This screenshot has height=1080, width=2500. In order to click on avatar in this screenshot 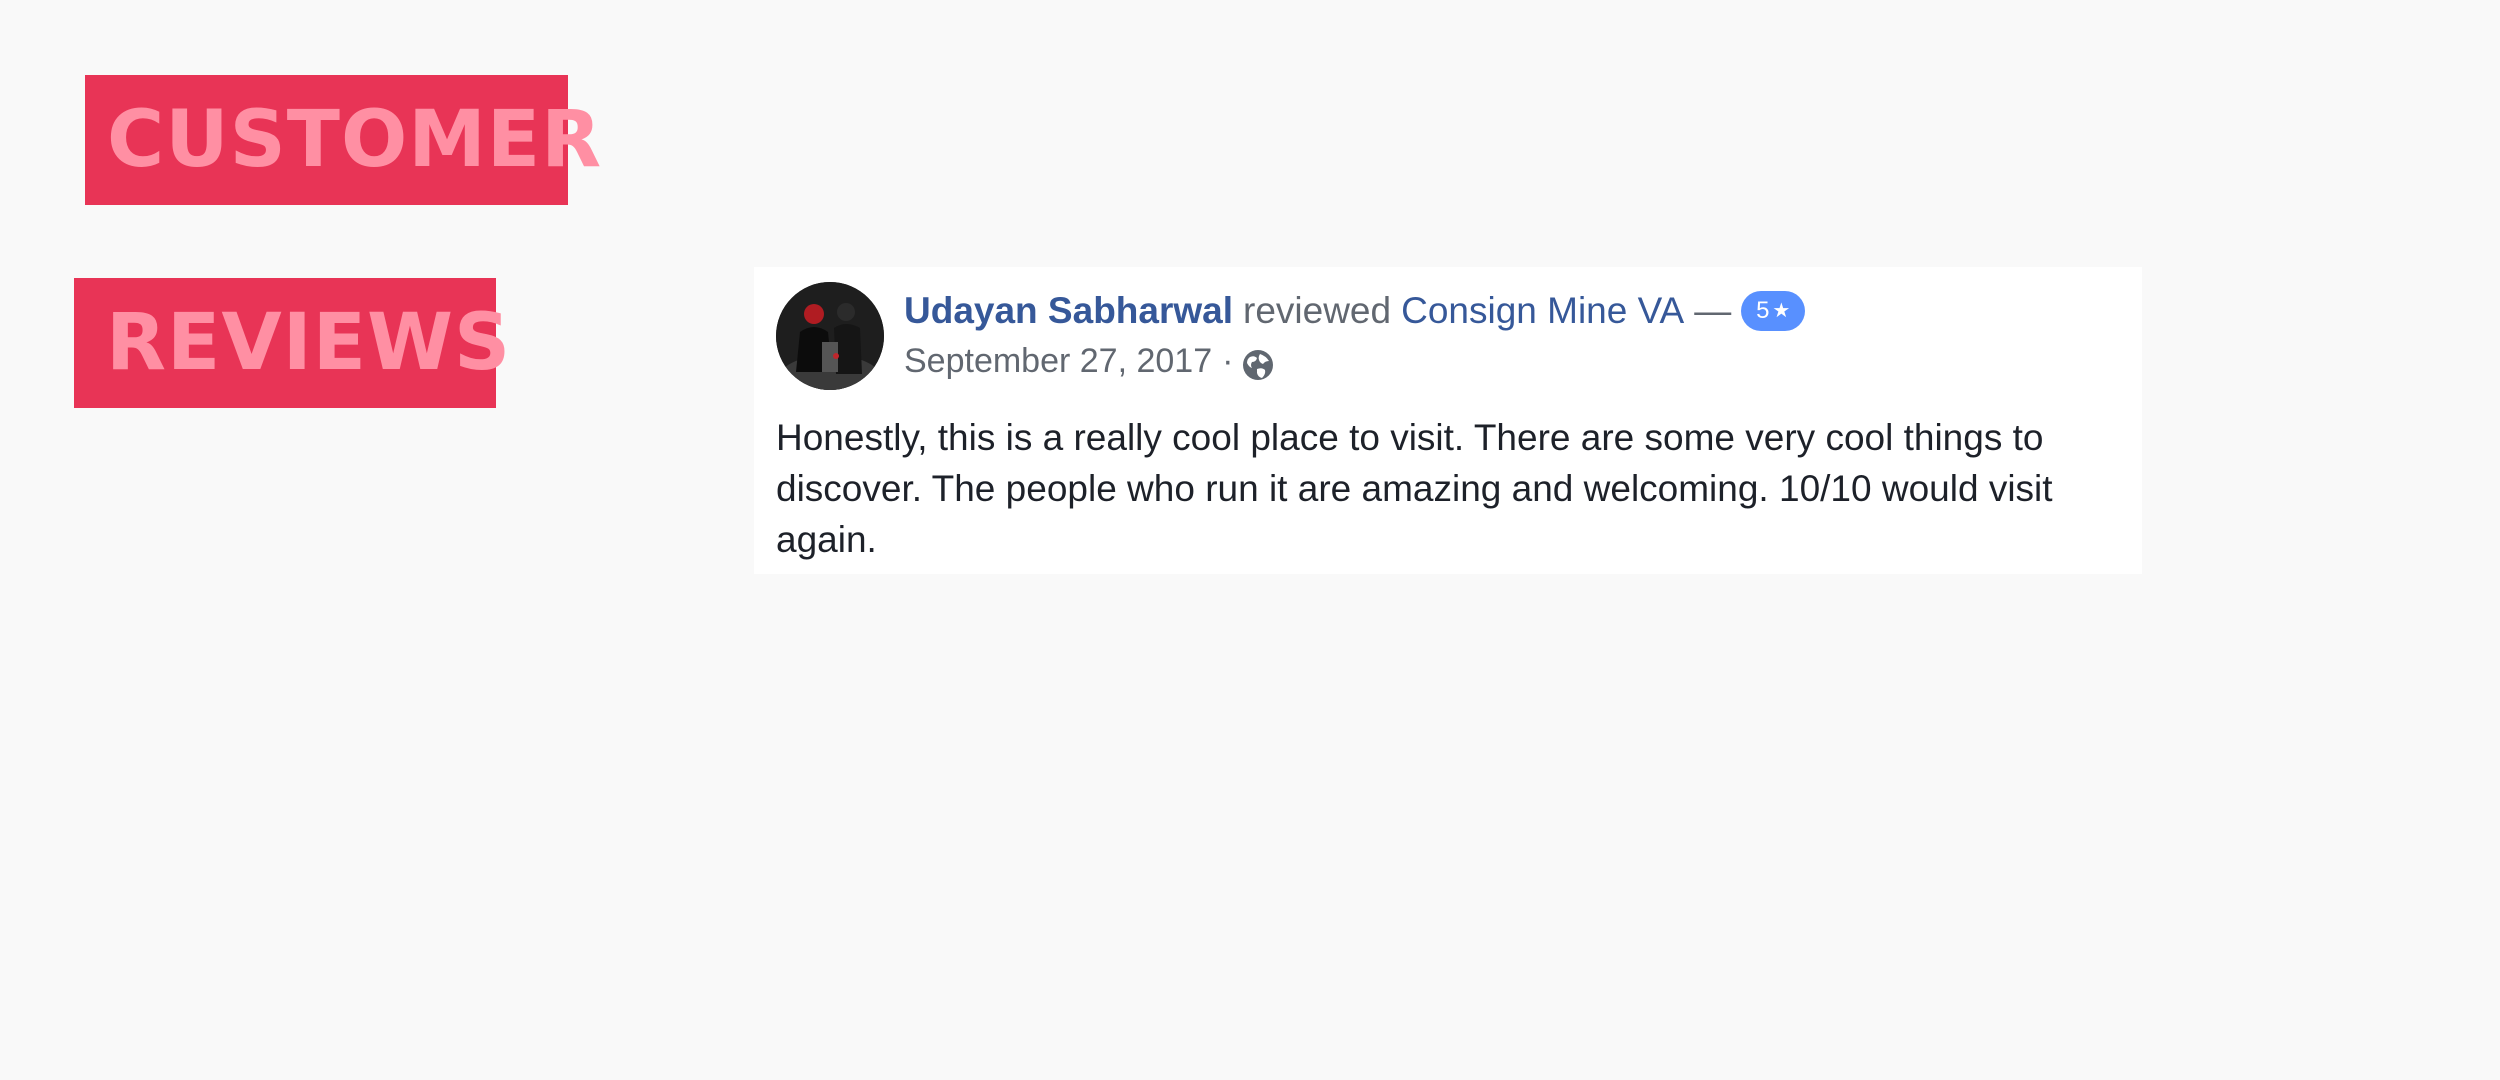, I will do `click(830, 336)`.